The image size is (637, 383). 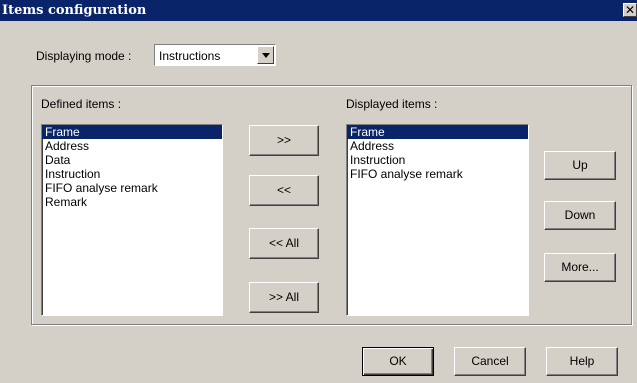 I want to click on add-button: >>, so click(x=284, y=140).